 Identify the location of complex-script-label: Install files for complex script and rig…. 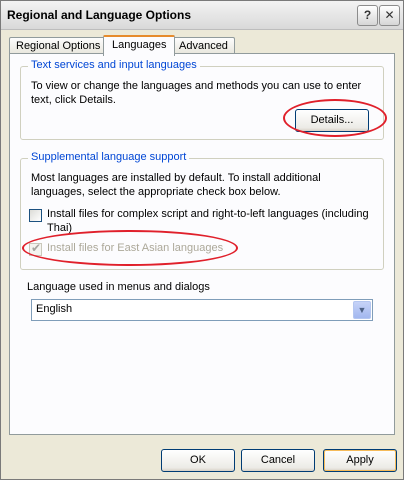
(208, 221).